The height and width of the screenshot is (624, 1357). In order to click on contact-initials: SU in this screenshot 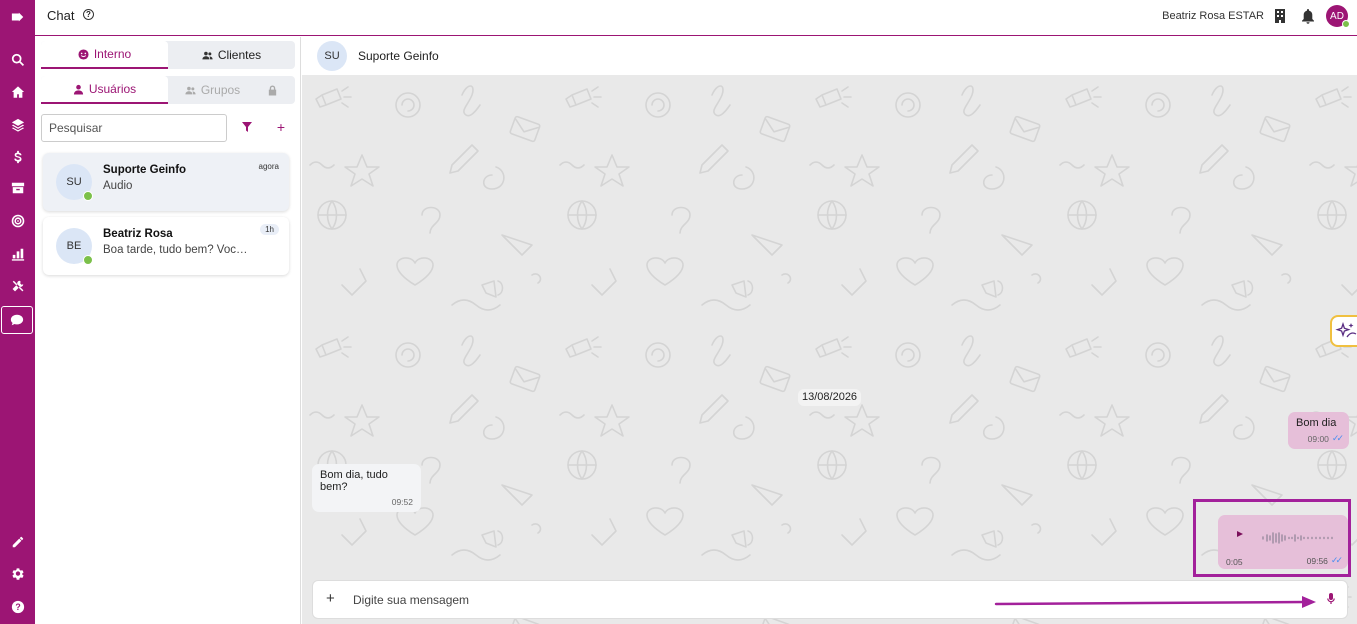, I will do `click(332, 56)`.